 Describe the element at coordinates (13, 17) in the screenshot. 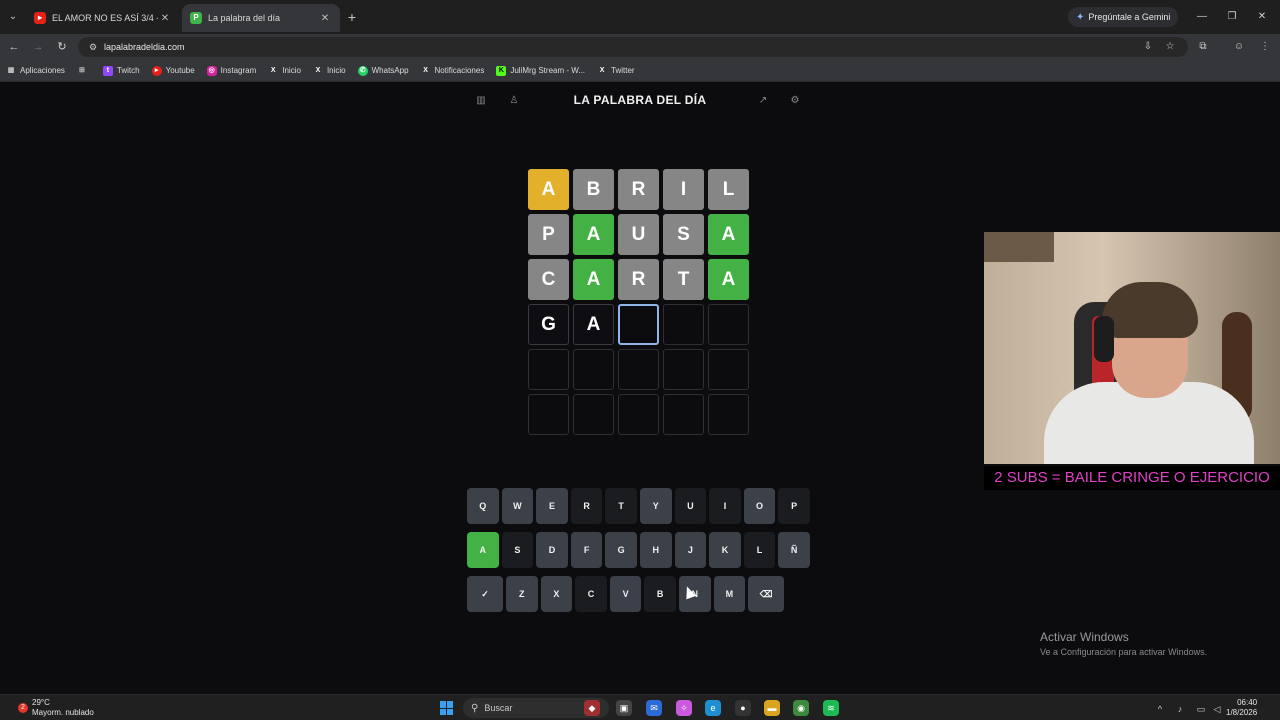

I see `tab-search-icon: ⌄` at that location.